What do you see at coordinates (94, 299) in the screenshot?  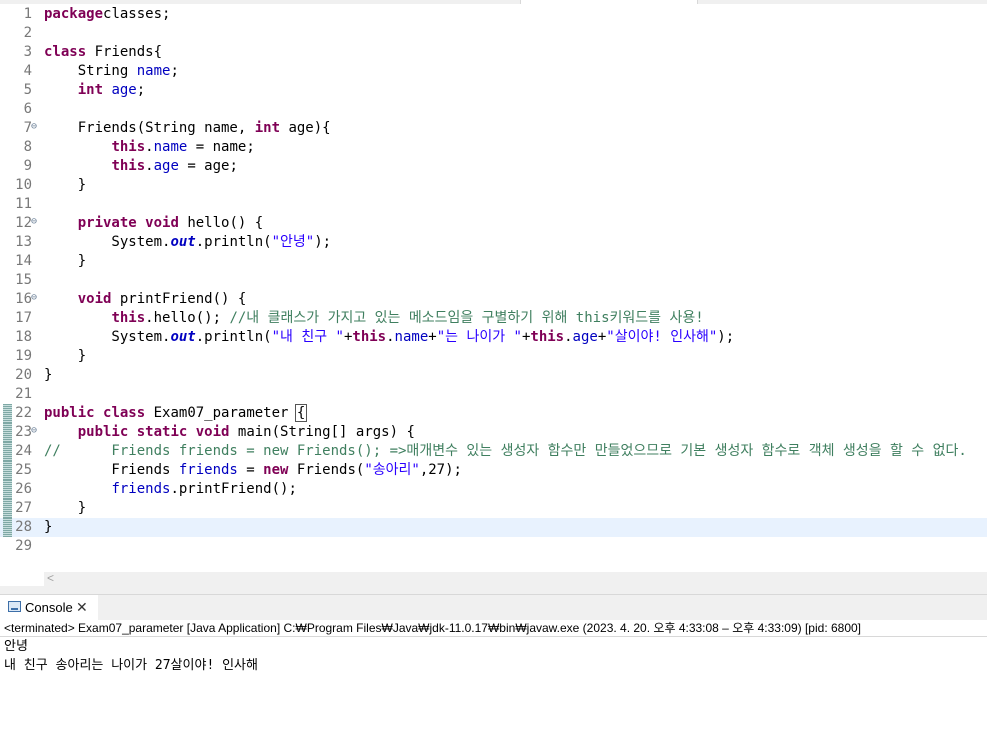 I see `token-kw: void` at bounding box center [94, 299].